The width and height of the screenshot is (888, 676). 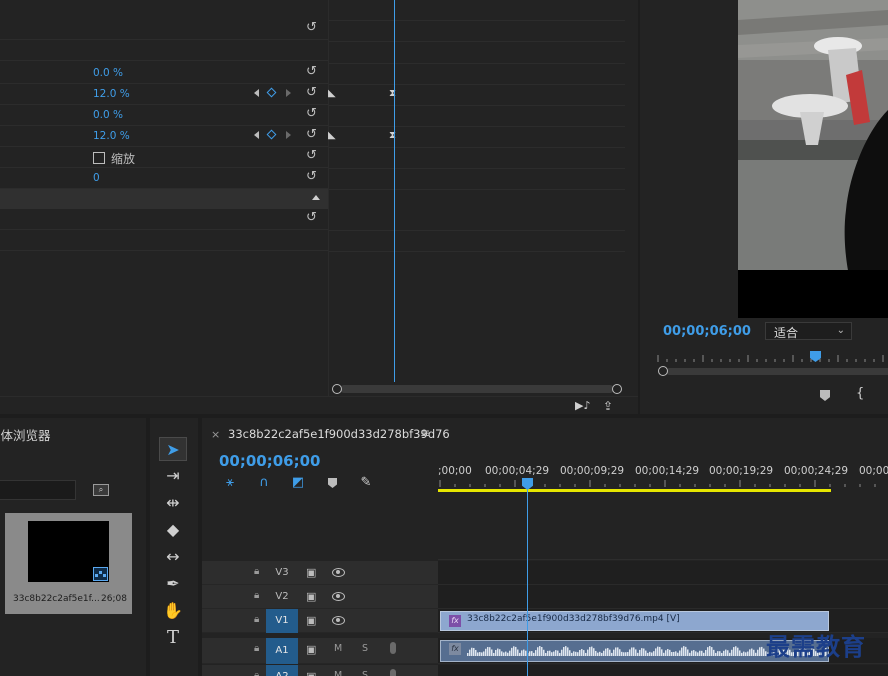 What do you see at coordinates (173, 503) in the screenshot?
I see `ripple-edit-tool: ⇹` at bounding box center [173, 503].